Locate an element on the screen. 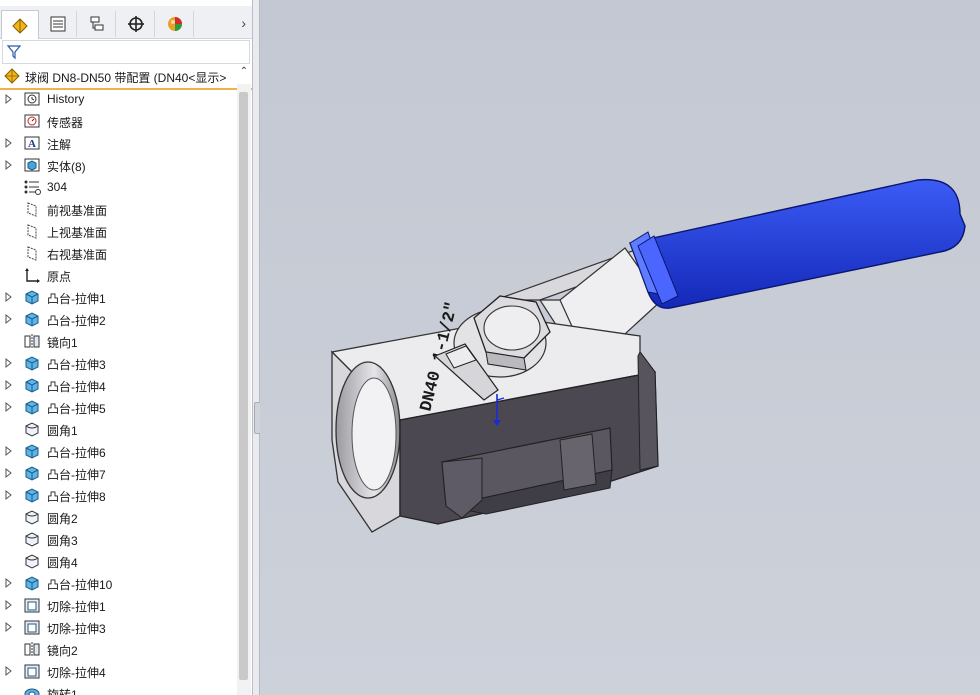 Image resolution: width=980 pixels, height=695 pixels. featuremanager-icon is located at coordinates (20, 26).